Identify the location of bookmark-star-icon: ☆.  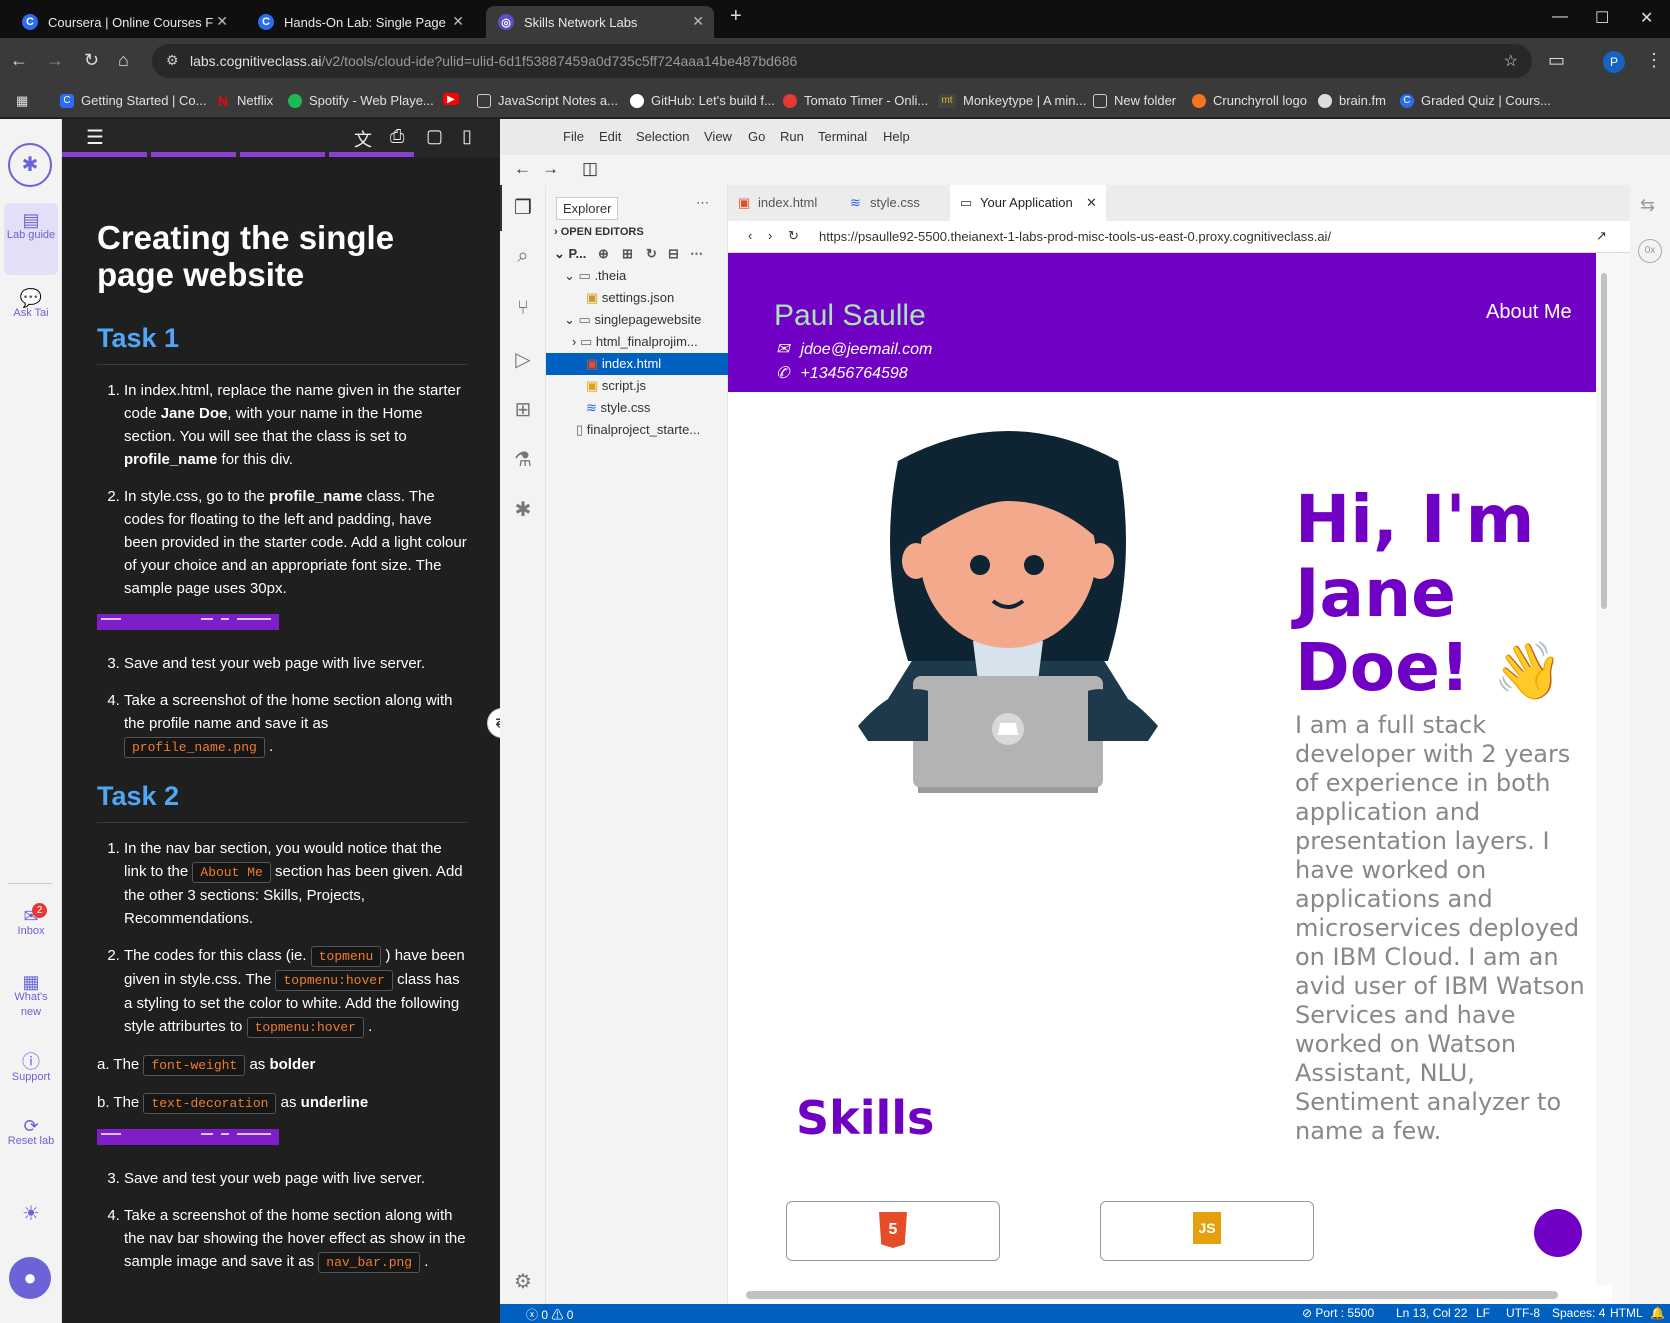
(1511, 61).